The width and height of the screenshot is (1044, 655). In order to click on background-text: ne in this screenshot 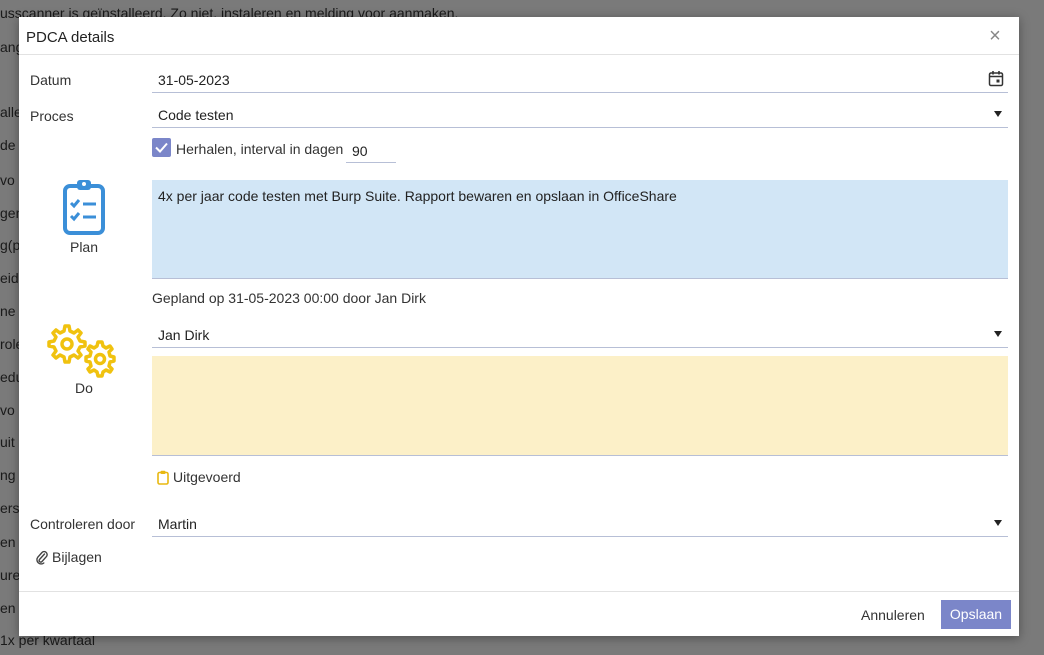, I will do `click(8, 311)`.